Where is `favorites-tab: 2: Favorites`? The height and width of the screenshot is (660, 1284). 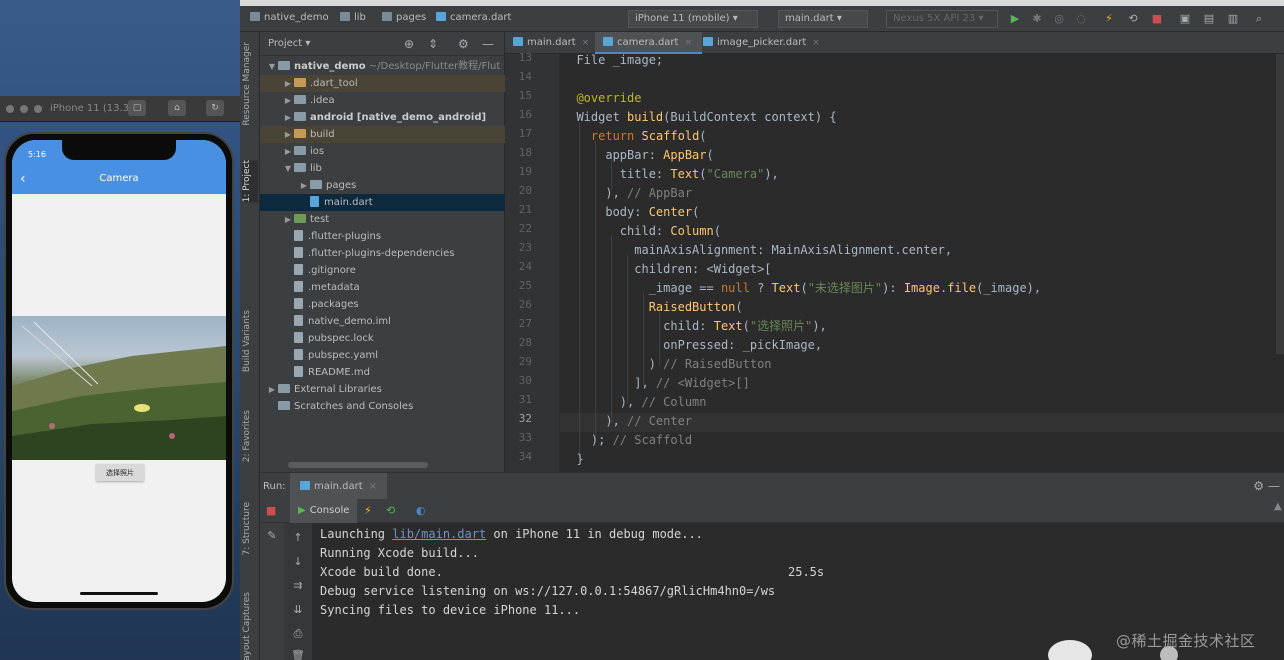
favorites-tab: 2: Favorites is located at coordinates (250, 436).